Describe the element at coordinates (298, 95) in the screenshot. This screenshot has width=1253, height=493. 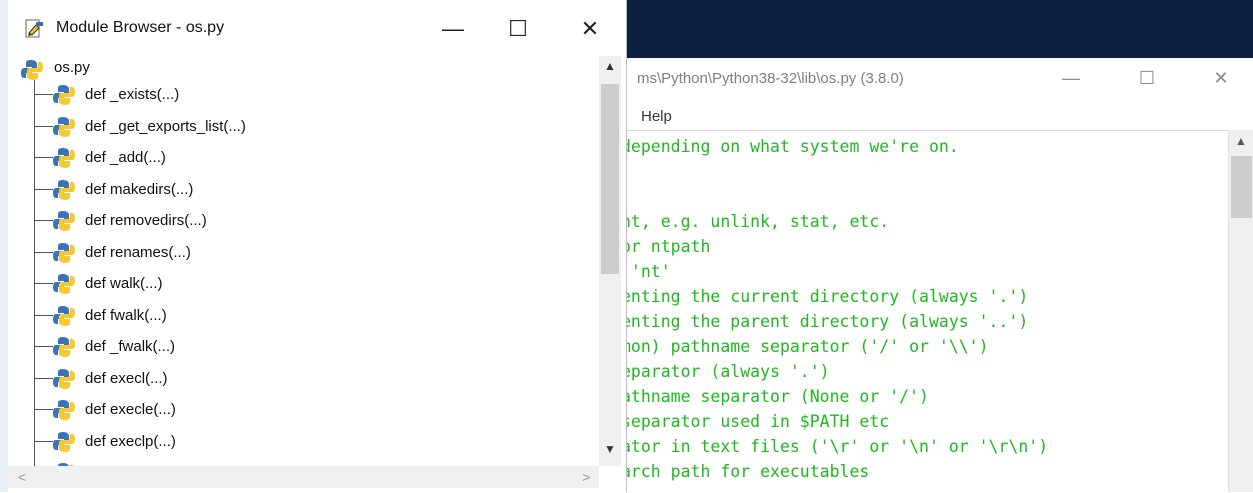
I see `tree-item: def _exists(...)` at that location.